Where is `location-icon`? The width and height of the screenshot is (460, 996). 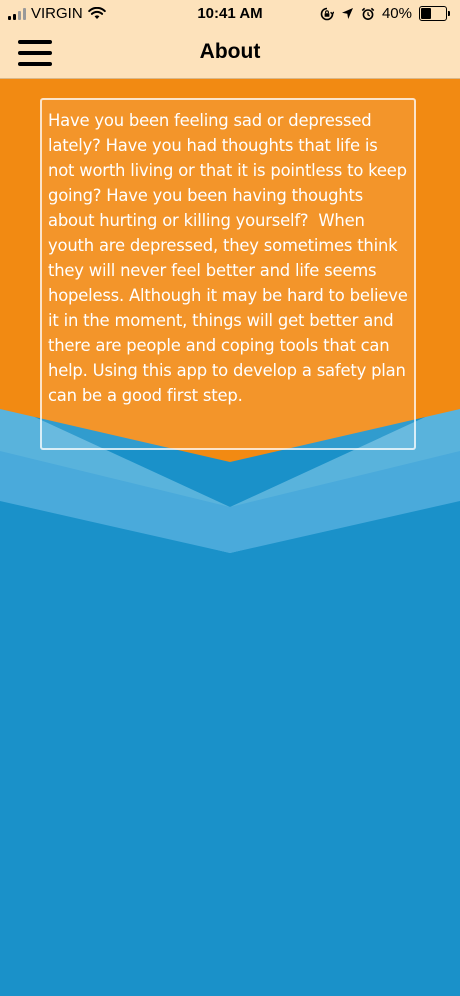
location-icon is located at coordinates (347, 13).